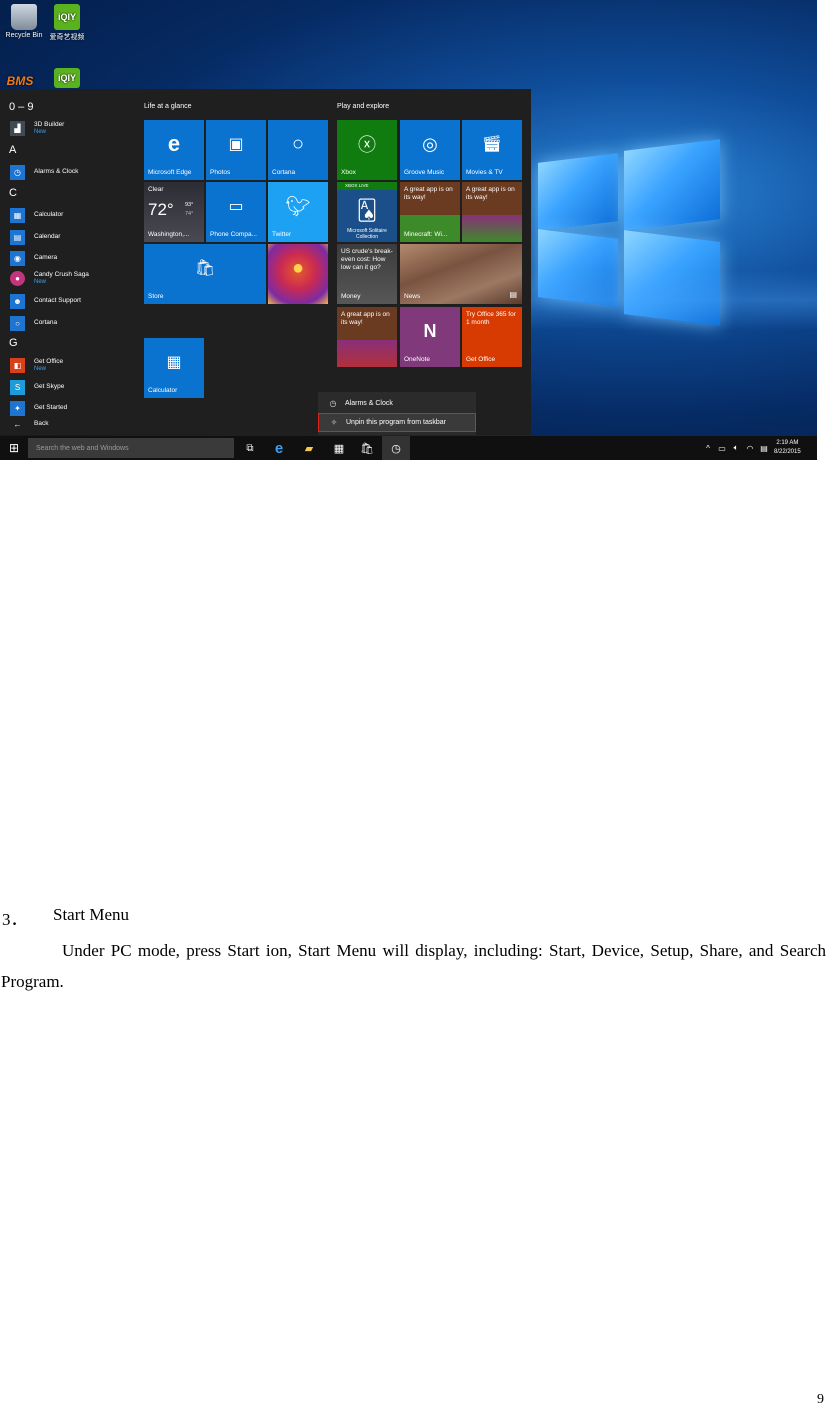  Describe the element at coordinates (61, 274) in the screenshot. I see `app-name: Candy Crush Saga` at that location.